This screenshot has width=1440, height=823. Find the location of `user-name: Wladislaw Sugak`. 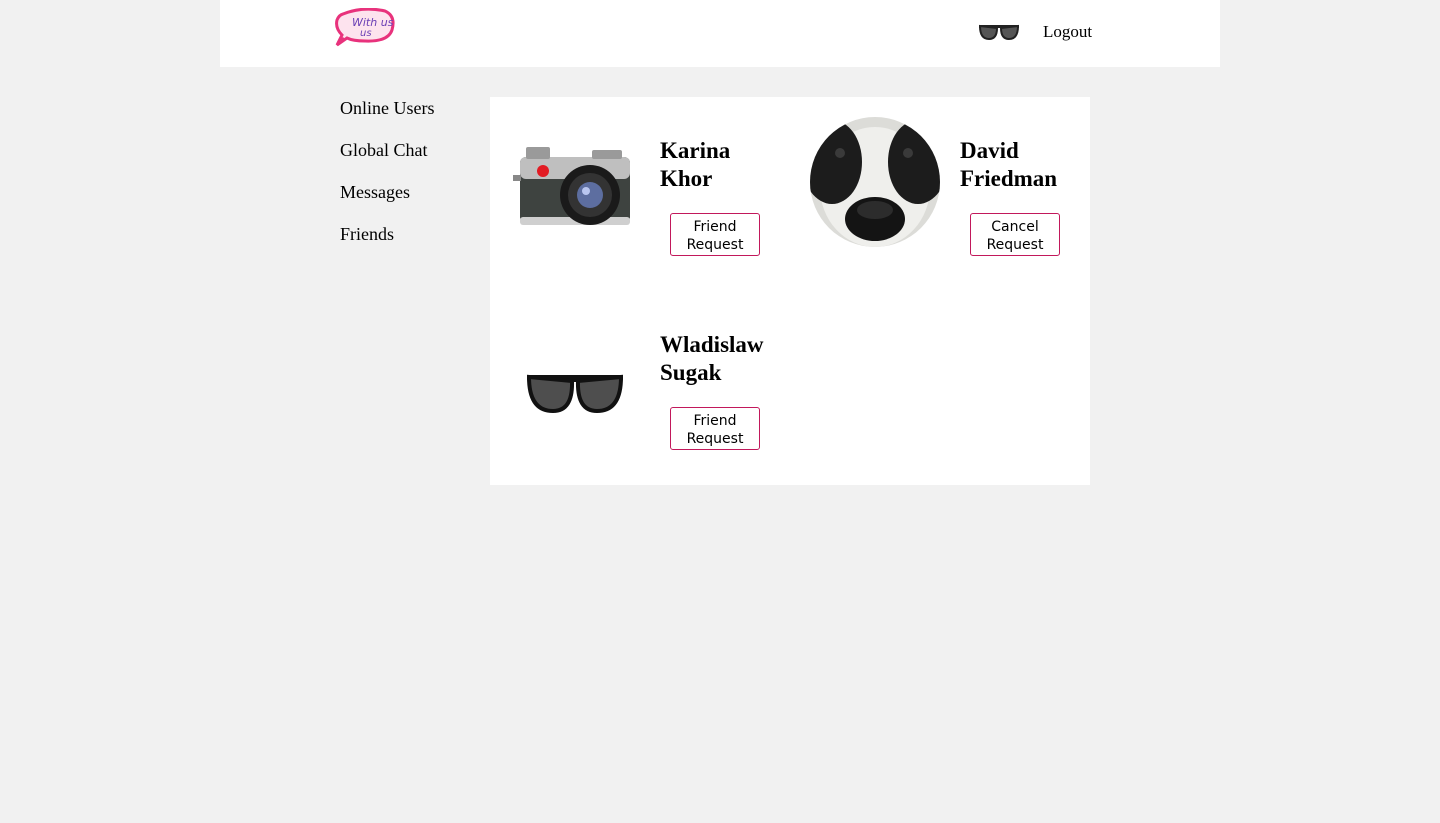

user-name: Wladislaw Sugak is located at coordinates (712, 358).